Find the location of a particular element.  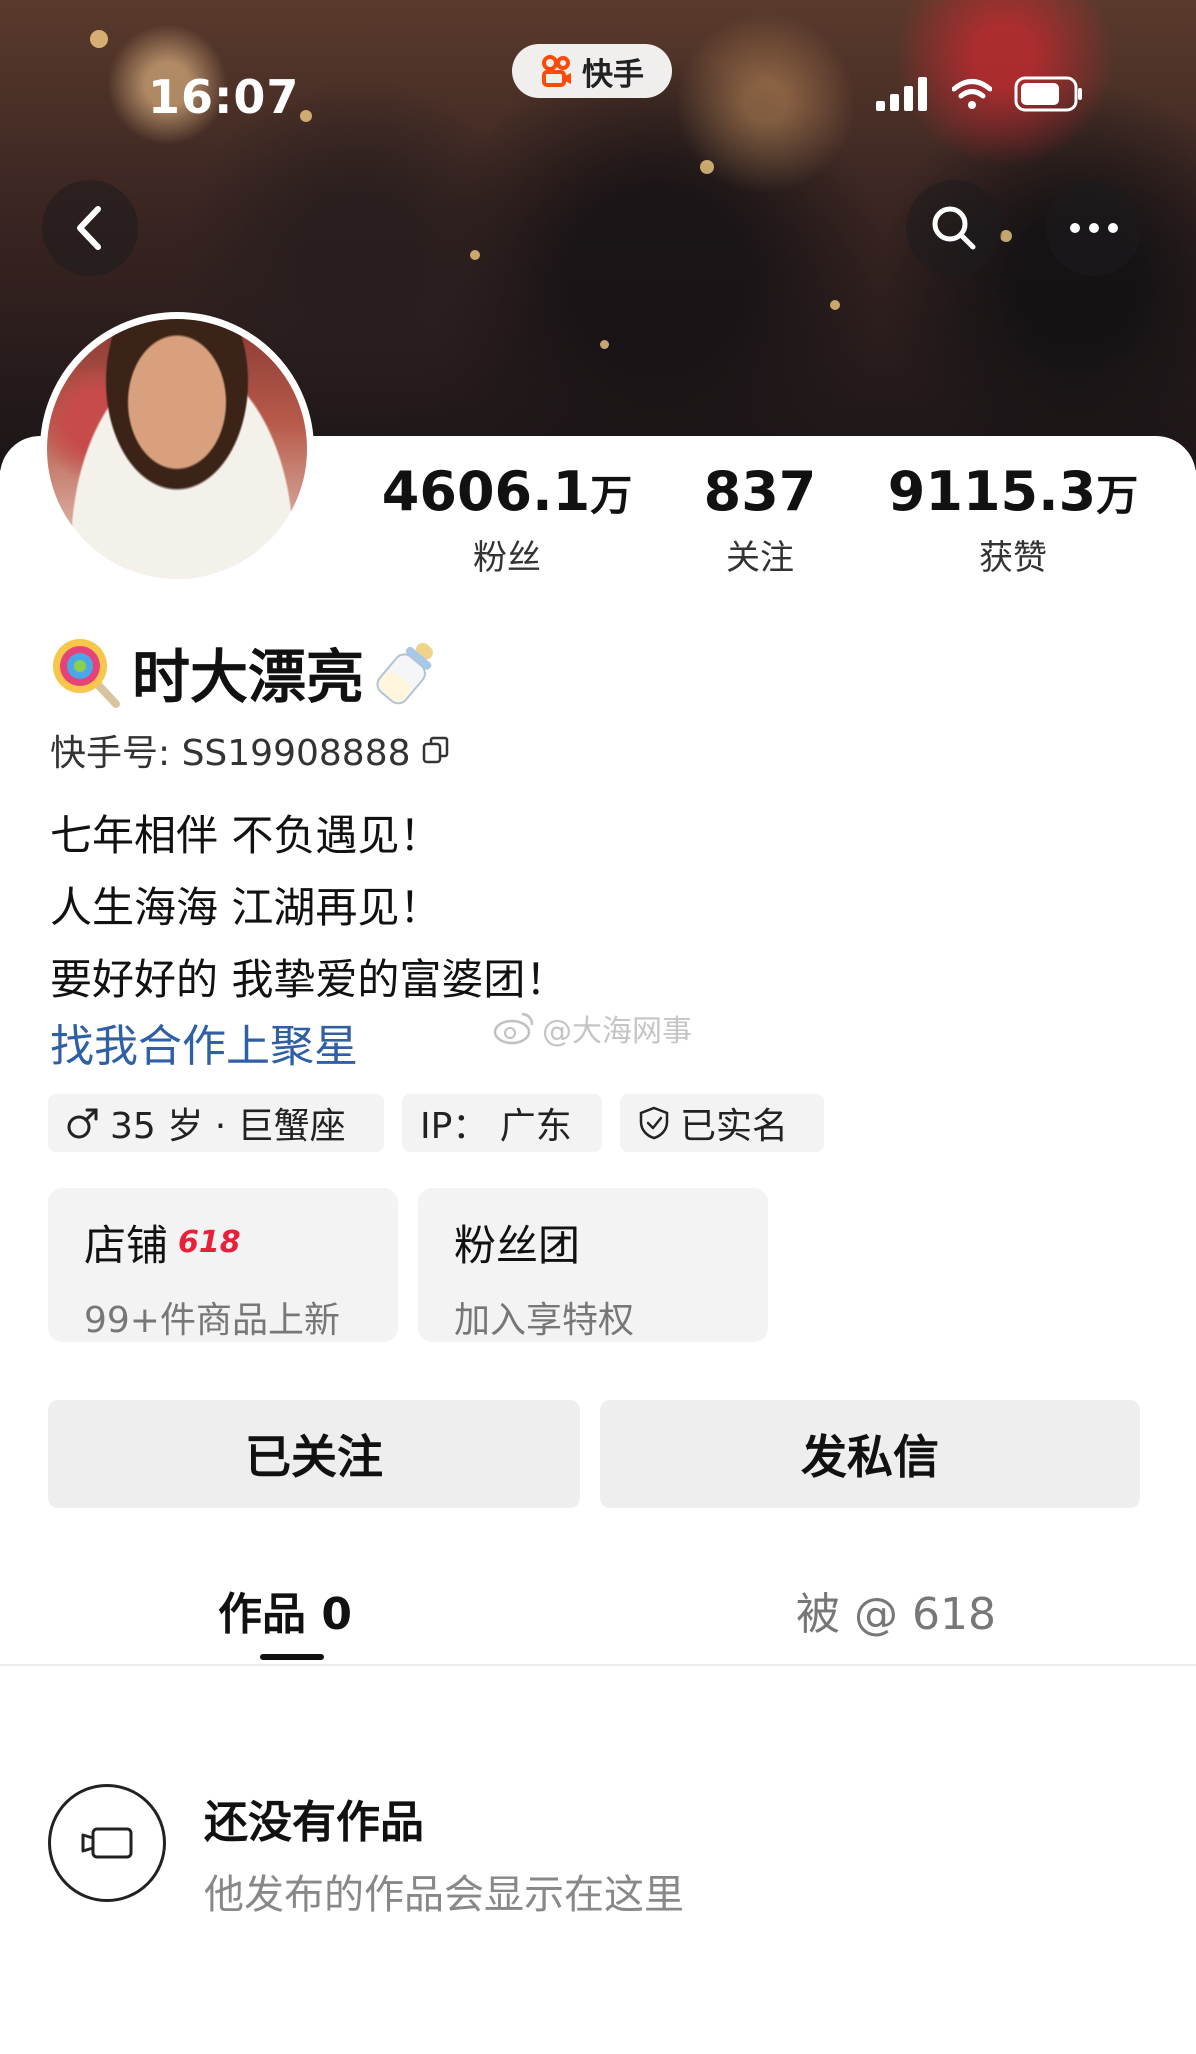

stat-likes-label: 获赞 is located at coordinates (1013, 558).